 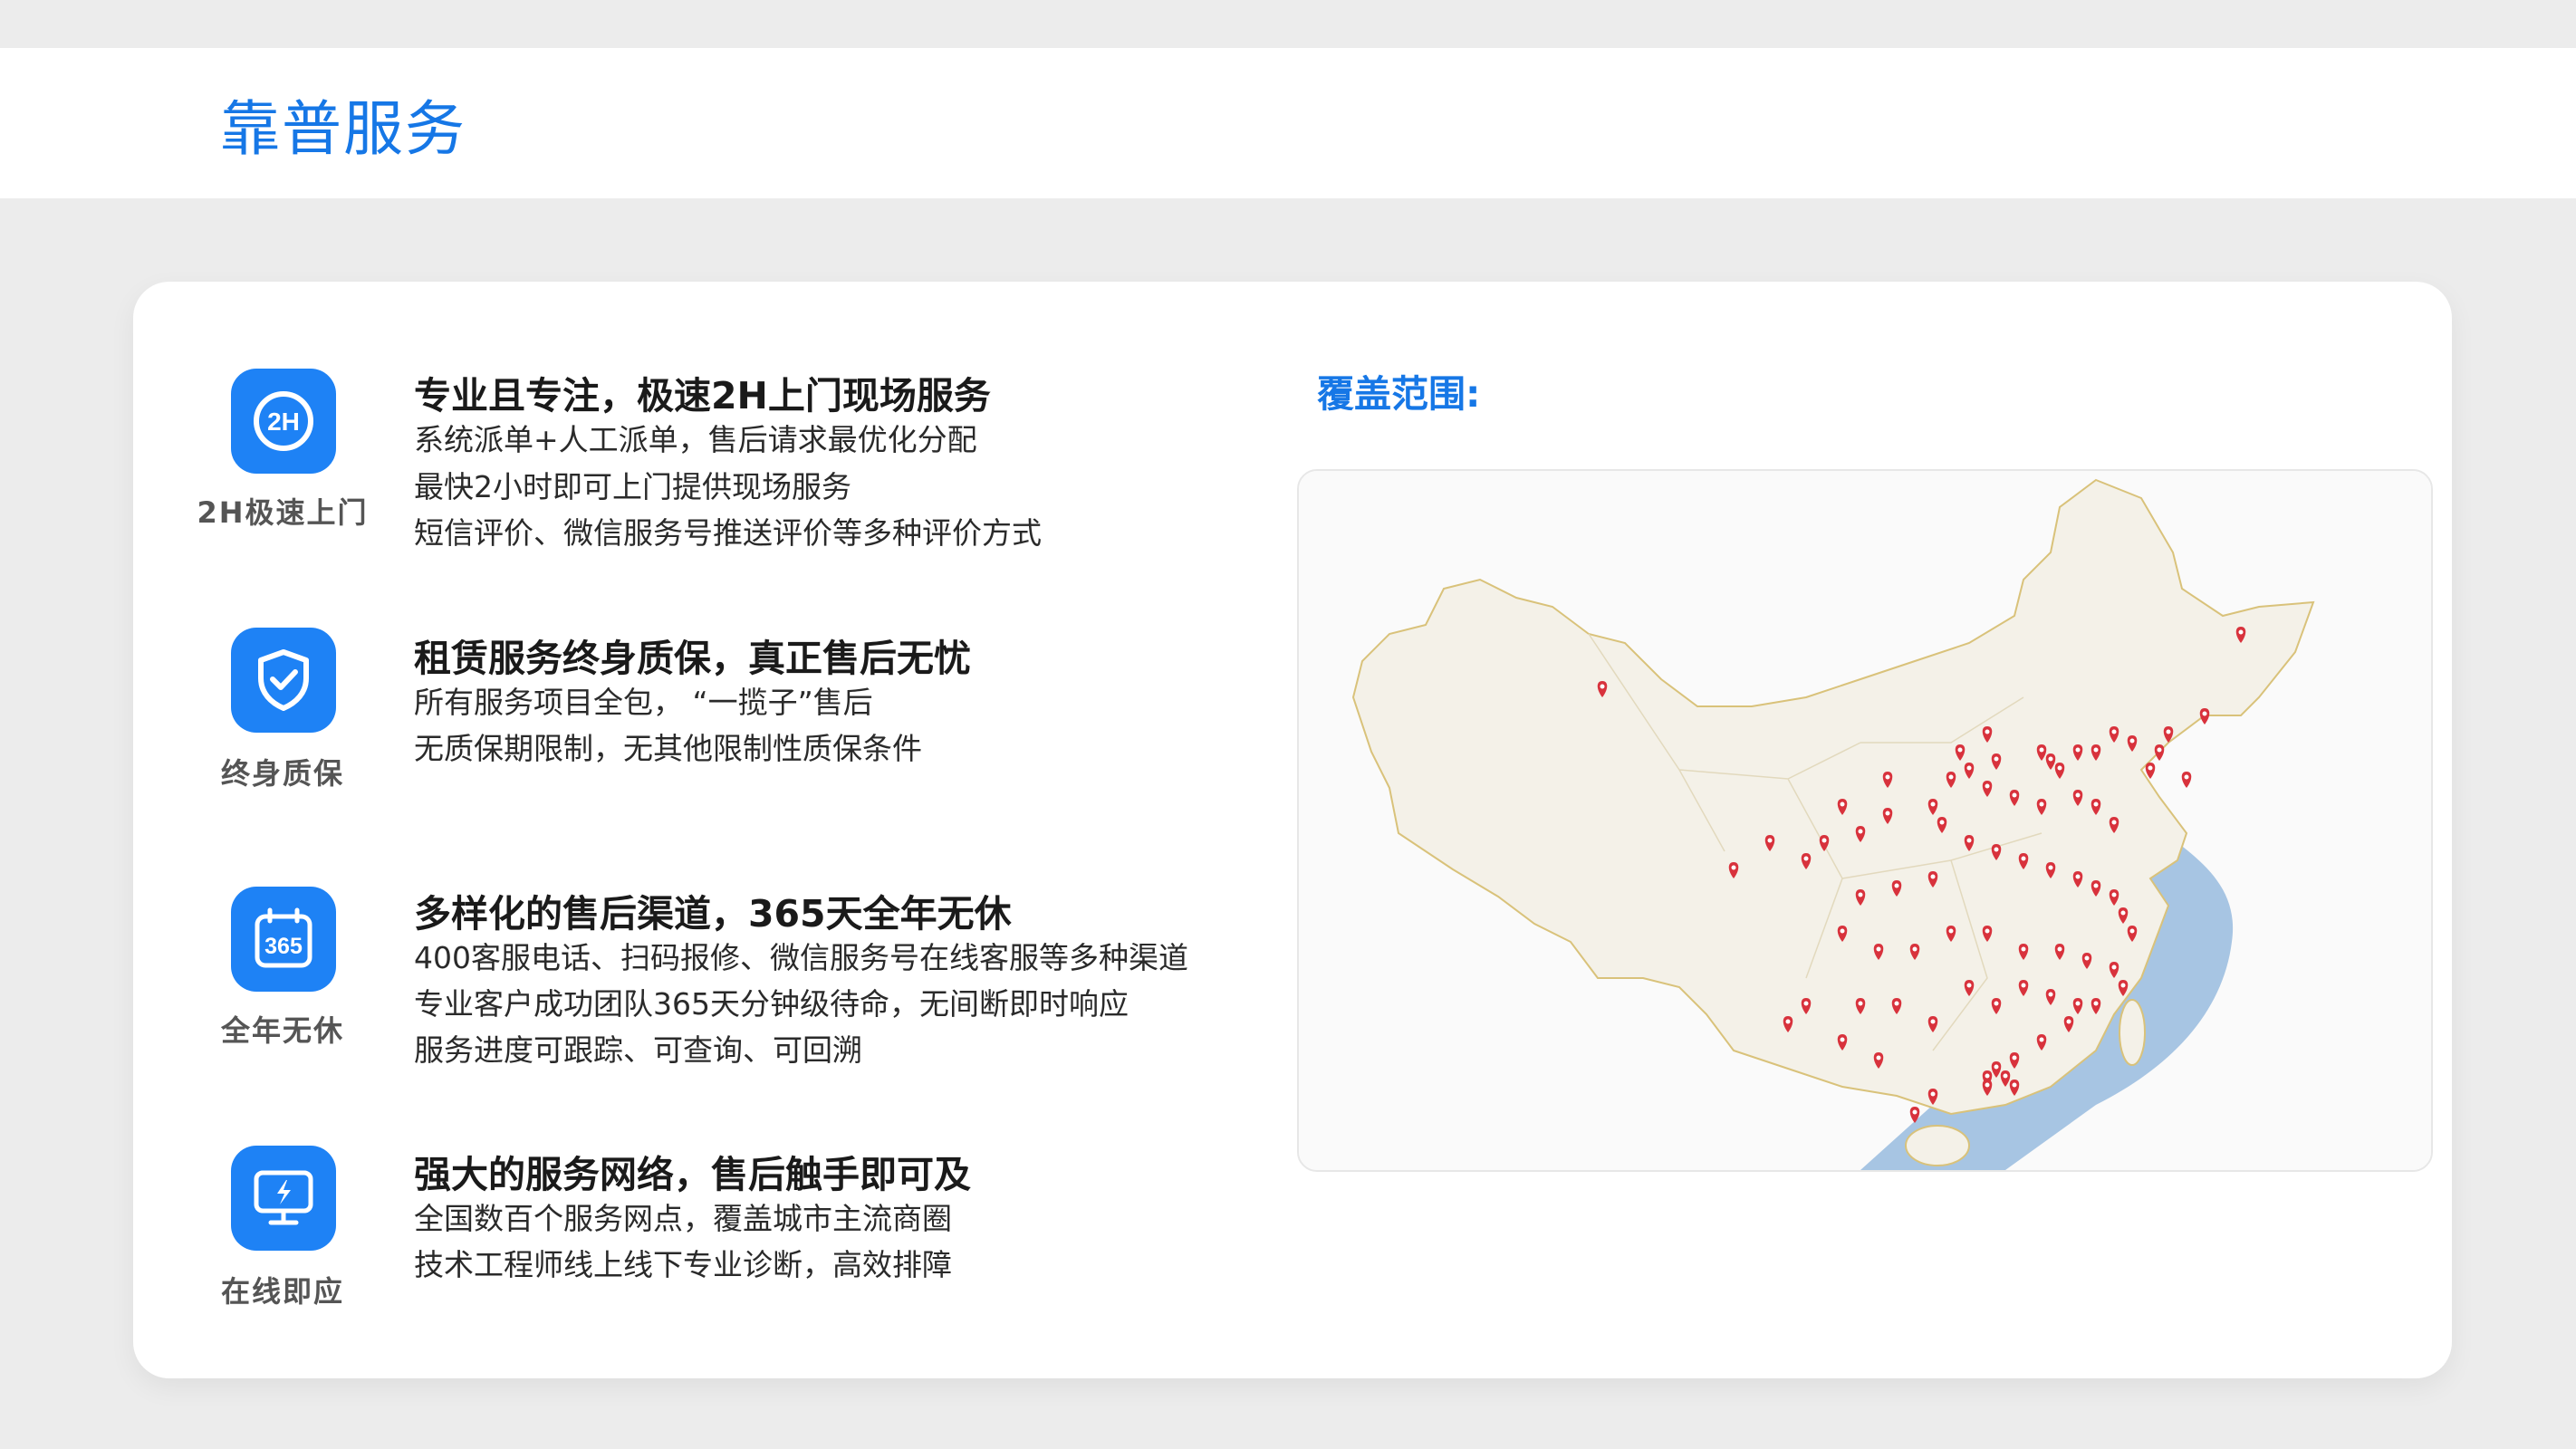 What do you see at coordinates (713, 914) in the screenshot?
I see `heading-365: 多样化的售后渠道，365天全年无休` at bounding box center [713, 914].